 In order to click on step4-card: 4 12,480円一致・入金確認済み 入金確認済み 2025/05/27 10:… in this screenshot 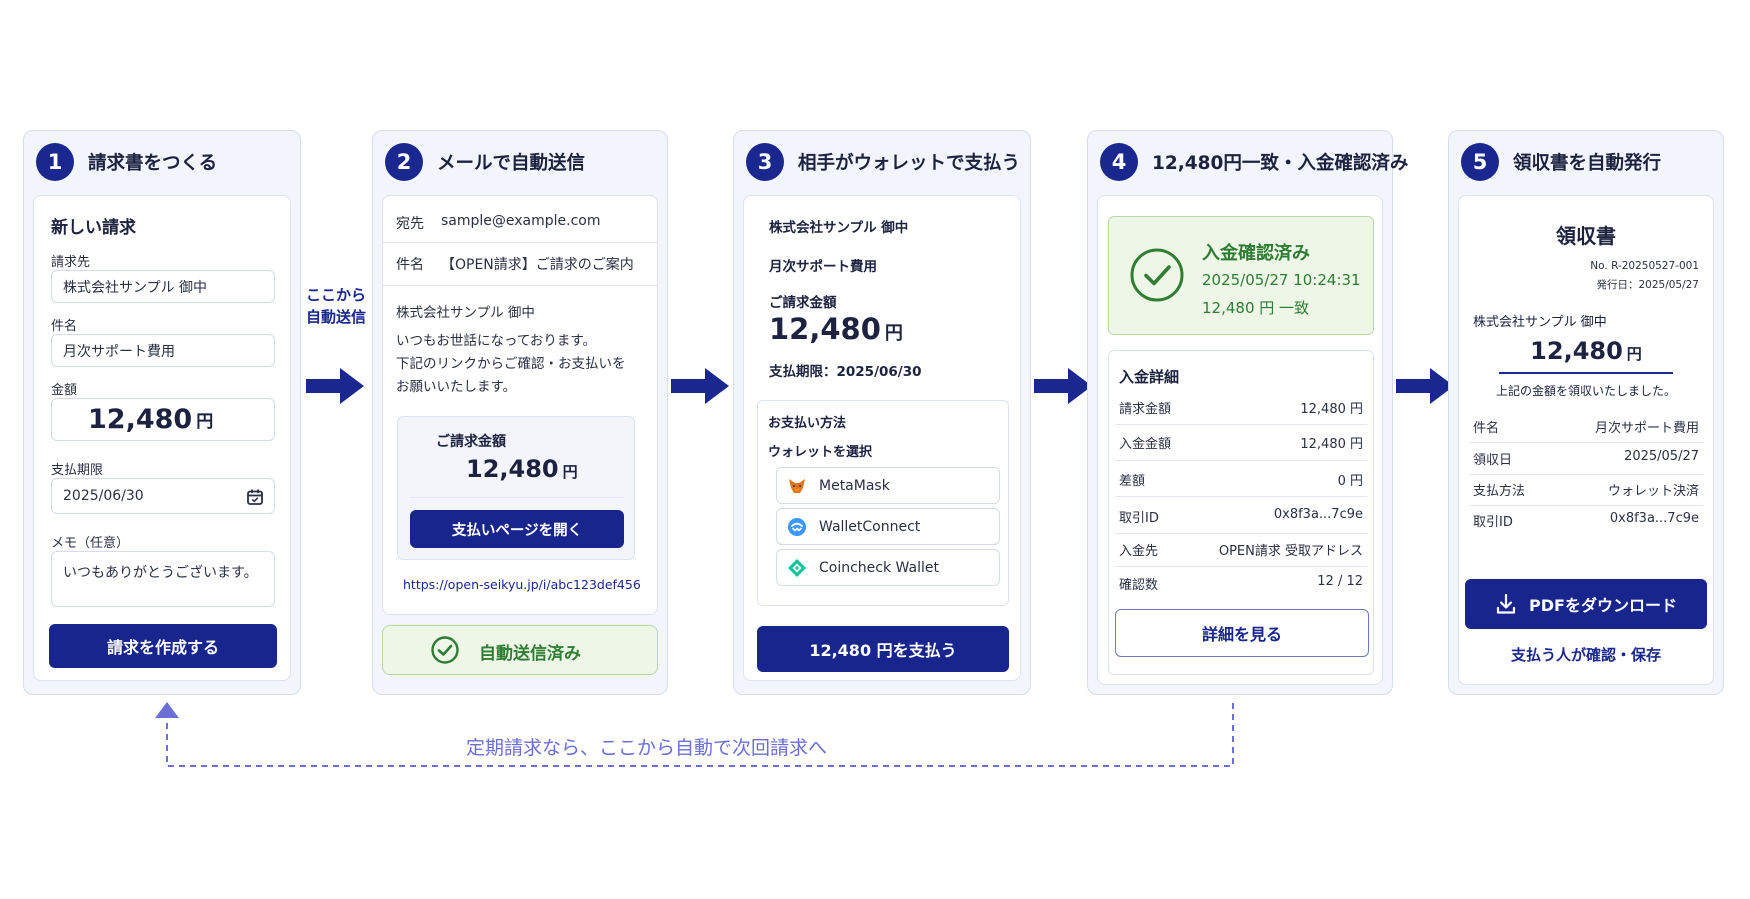, I will do `click(1247, 412)`.